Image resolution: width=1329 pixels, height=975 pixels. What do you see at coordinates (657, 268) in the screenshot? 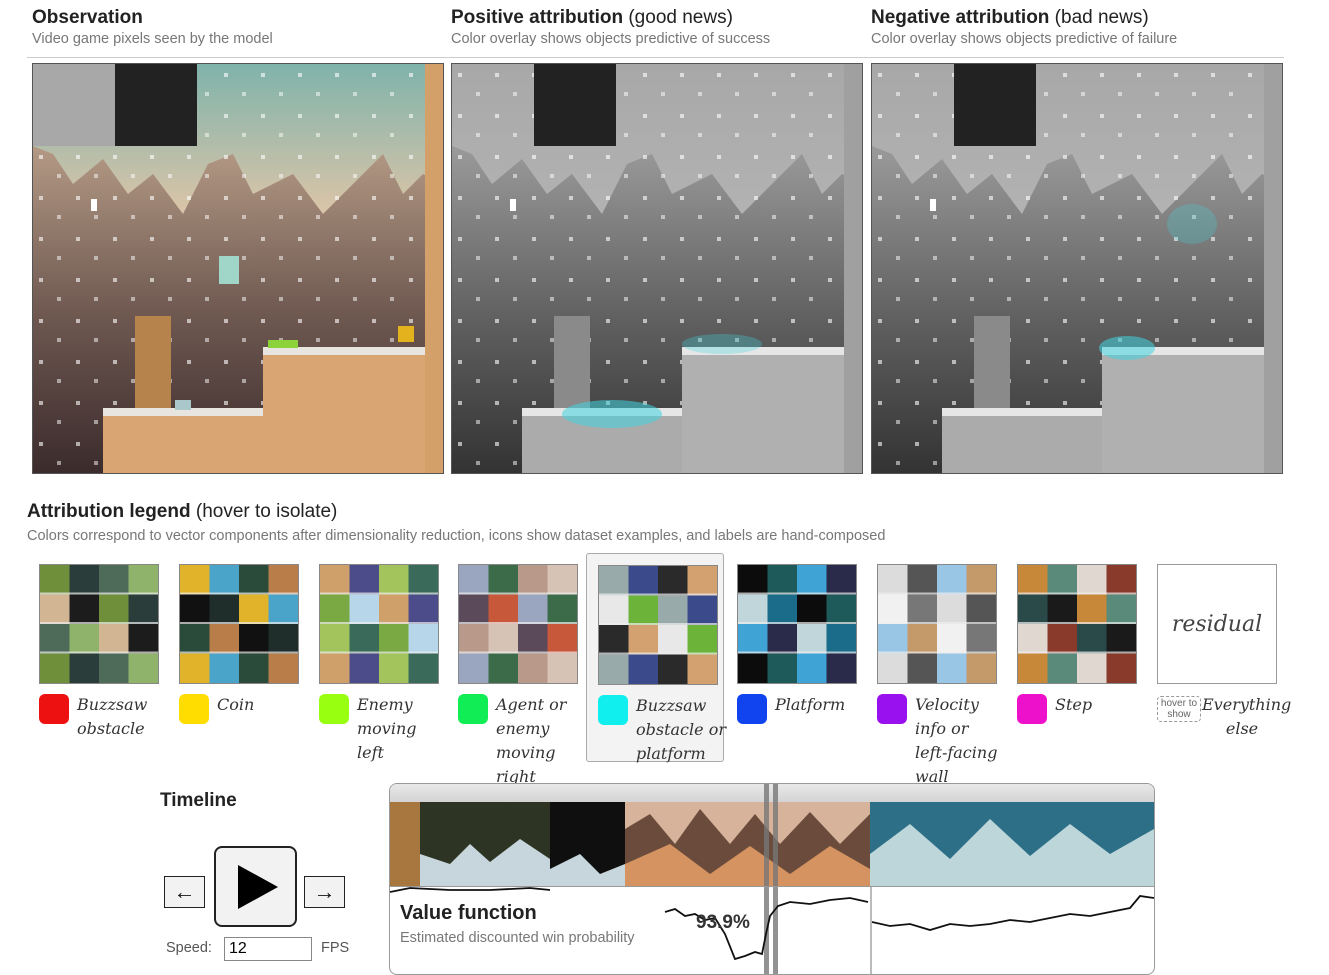
I see `positive-attribution-image` at bounding box center [657, 268].